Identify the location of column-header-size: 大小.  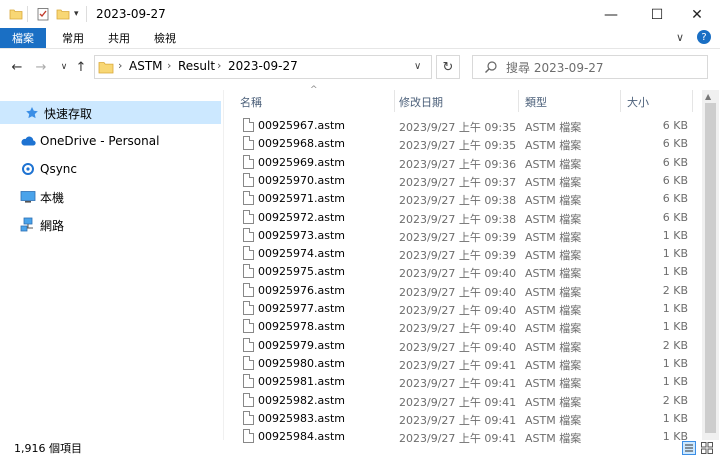
(657, 102).